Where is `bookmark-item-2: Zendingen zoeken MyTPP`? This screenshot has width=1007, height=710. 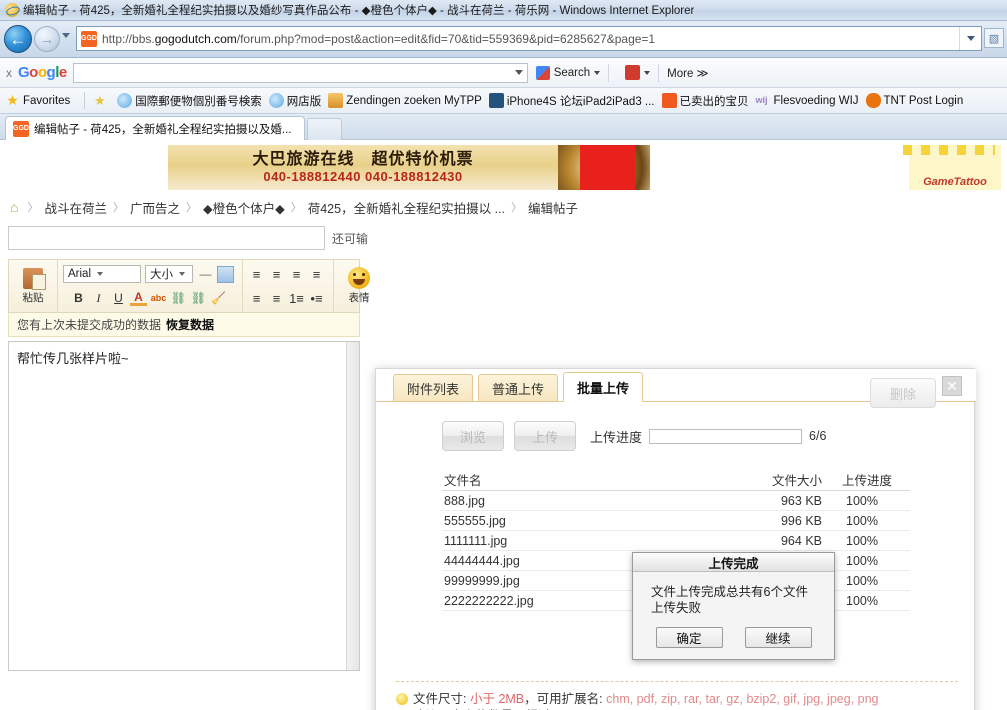
bookmark-item-2: Zendingen zoeken MyTPP is located at coordinates (405, 100).